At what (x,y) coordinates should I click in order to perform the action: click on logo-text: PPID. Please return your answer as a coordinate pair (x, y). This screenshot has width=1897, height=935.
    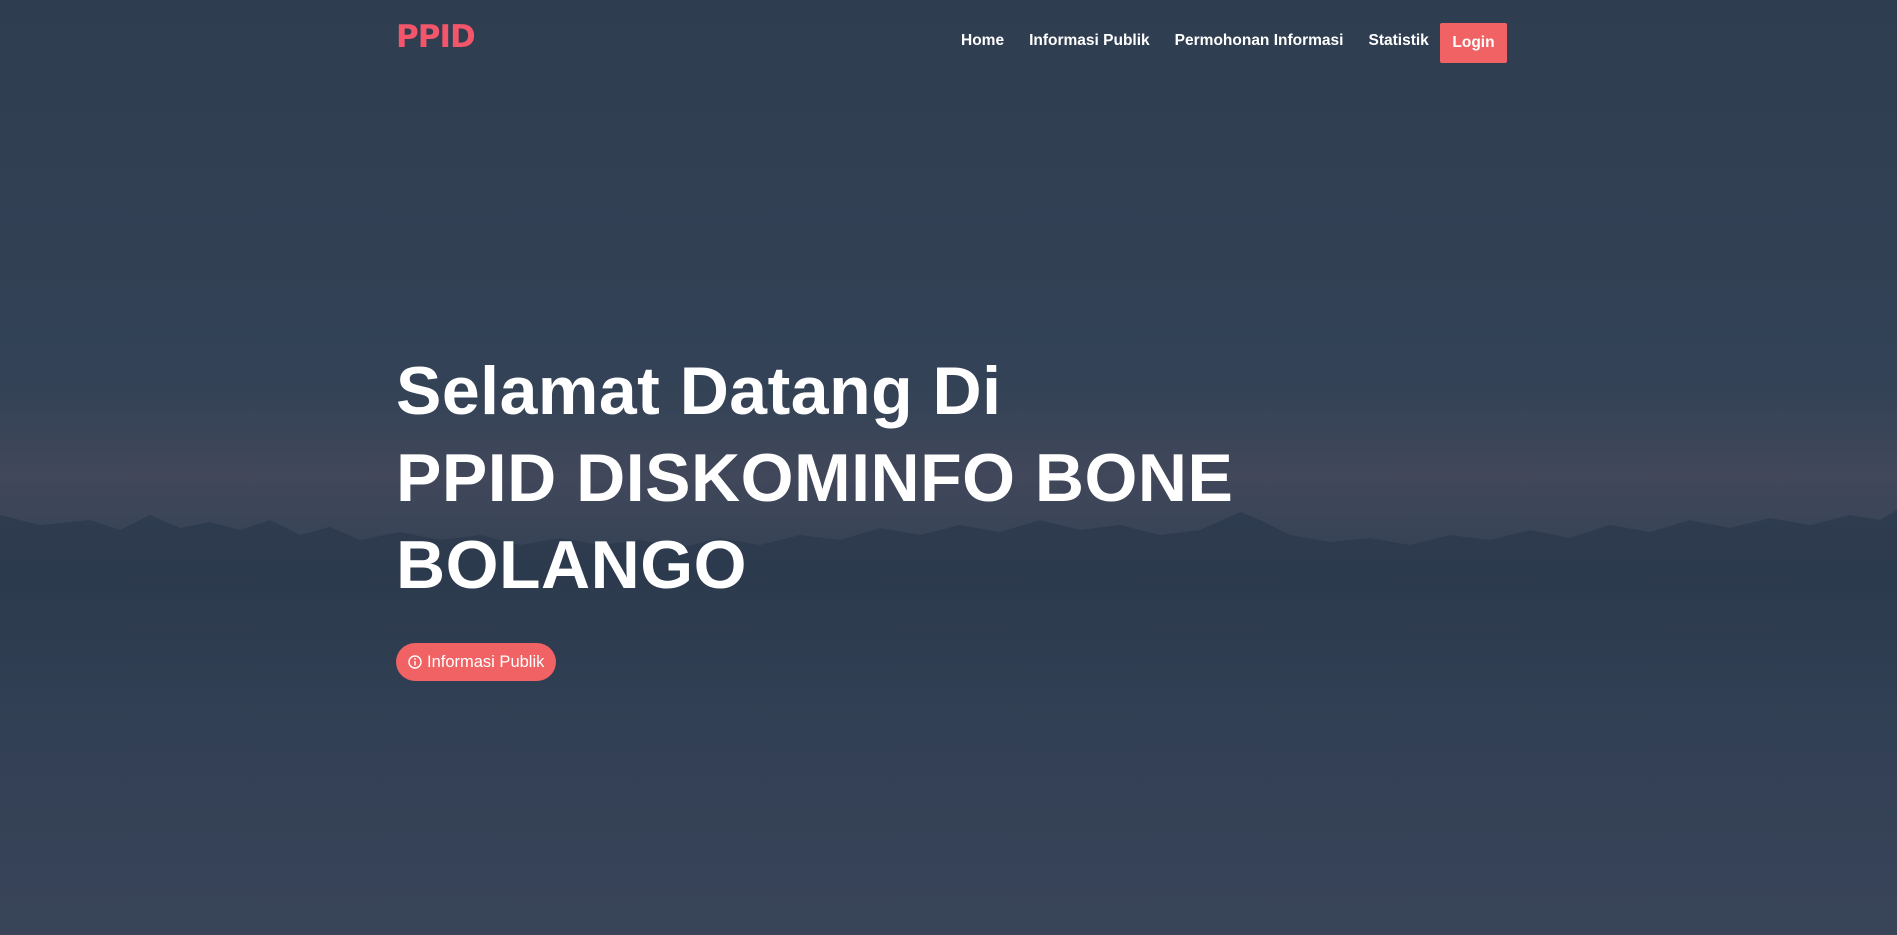
    Looking at the image, I should click on (436, 37).